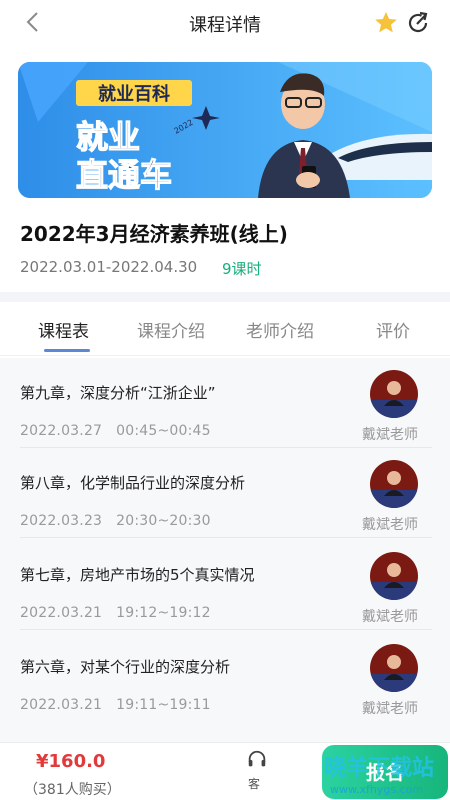 The height and width of the screenshot is (800, 450). Describe the element at coordinates (63, 329) in the screenshot. I see `tab-schedule: 课程表` at that location.